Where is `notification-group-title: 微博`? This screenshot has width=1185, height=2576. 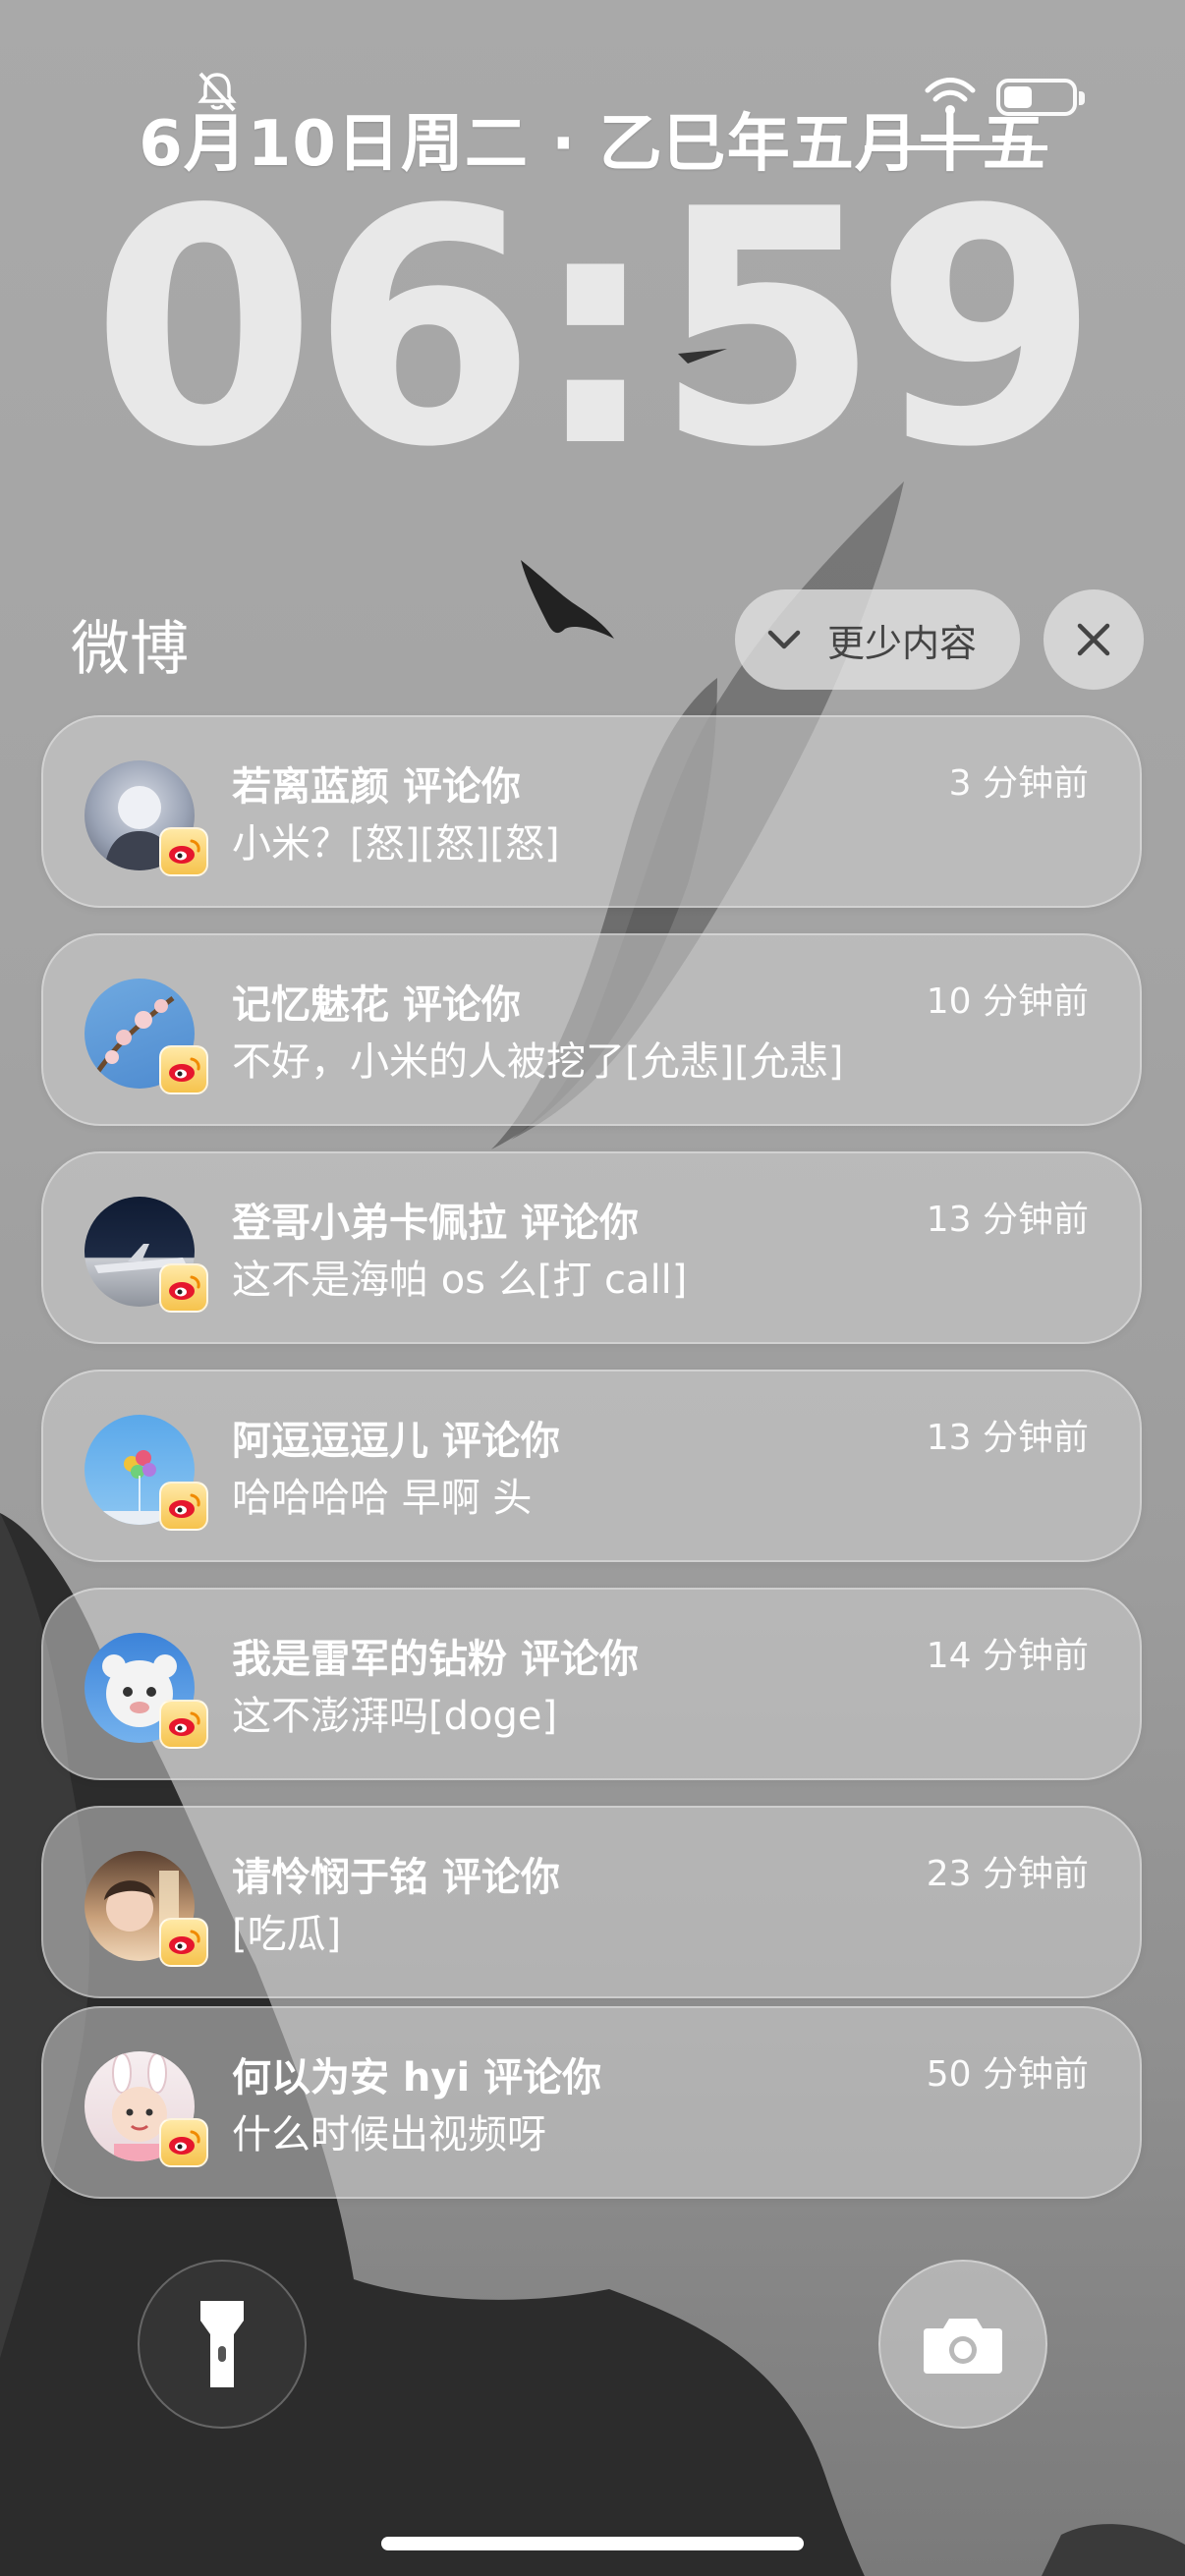 notification-group-title: 微博 is located at coordinates (130, 649).